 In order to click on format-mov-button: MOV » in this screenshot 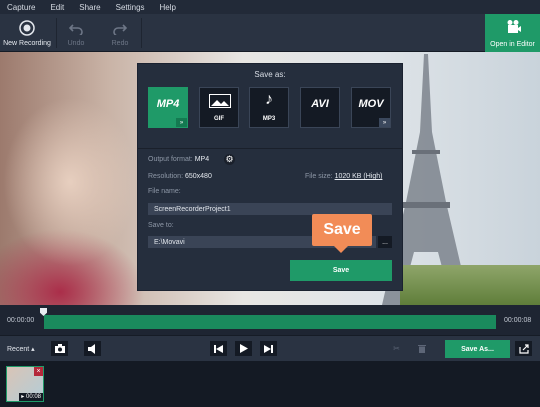, I will do `click(371, 107)`.